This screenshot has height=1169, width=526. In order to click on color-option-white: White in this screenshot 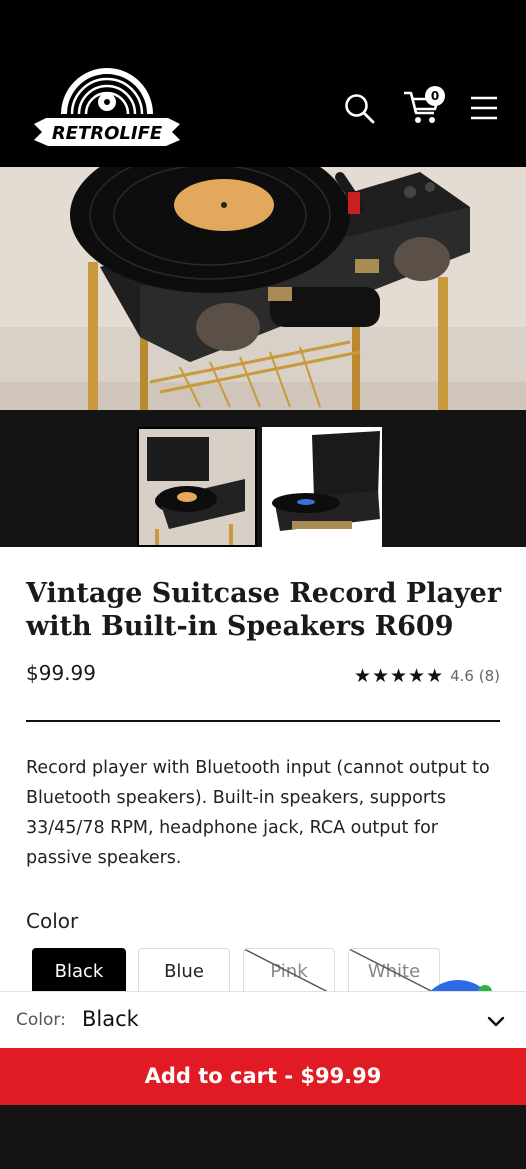, I will do `click(394, 972)`.